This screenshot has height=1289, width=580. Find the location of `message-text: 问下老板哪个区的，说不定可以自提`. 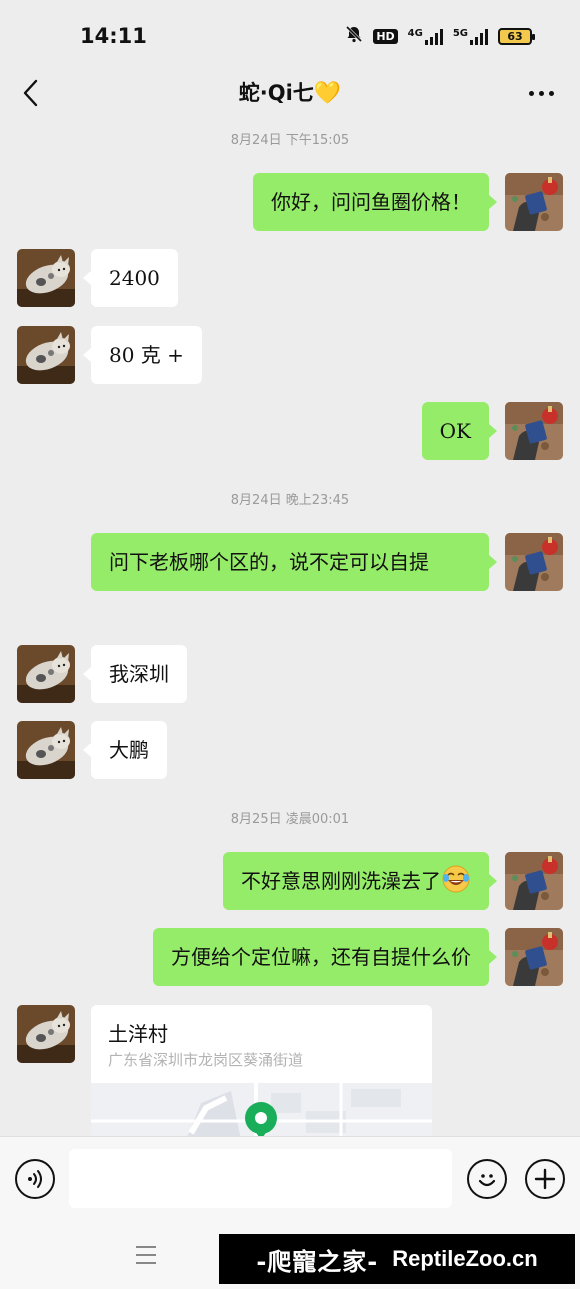

message-text: 问下老板哪个区的，说不定可以自提 is located at coordinates (269, 562).